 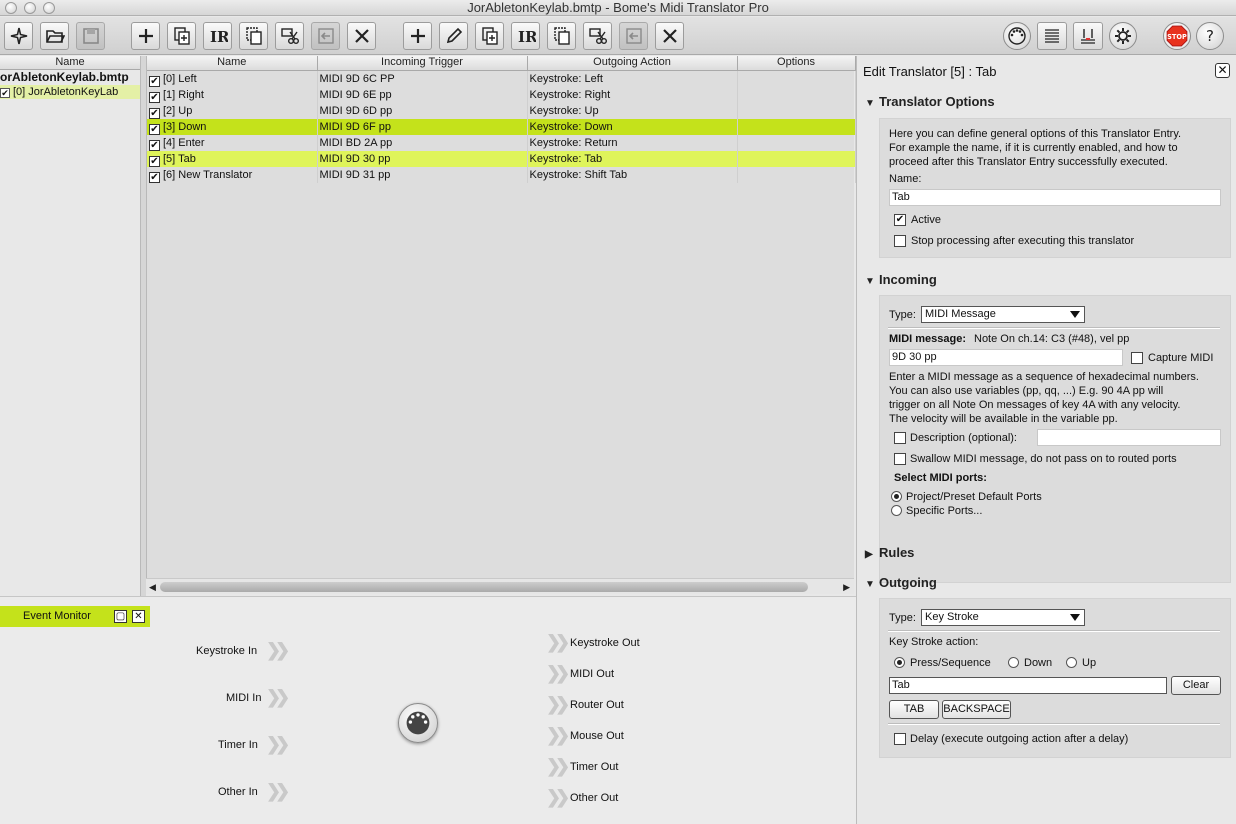 What do you see at coordinates (930, 101) in the screenshot?
I see `translator-options-header: ▼ Translator Options` at bounding box center [930, 101].